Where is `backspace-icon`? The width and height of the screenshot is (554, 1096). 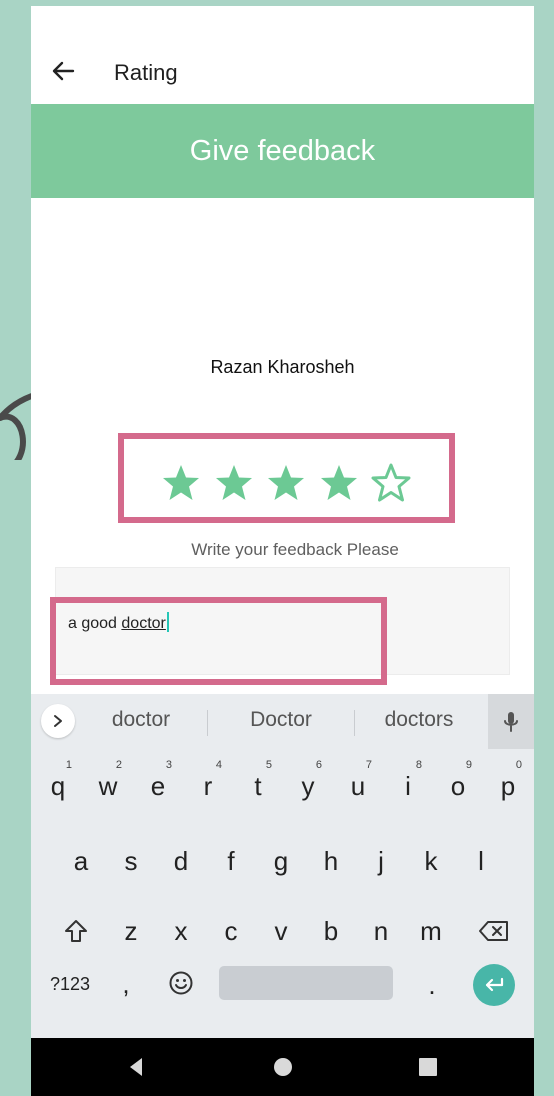 backspace-icon is located at coordinates (493, 931).